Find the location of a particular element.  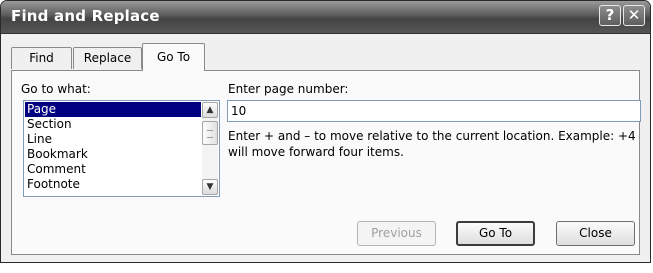

page-number-input is located at coordinates (434, 111).